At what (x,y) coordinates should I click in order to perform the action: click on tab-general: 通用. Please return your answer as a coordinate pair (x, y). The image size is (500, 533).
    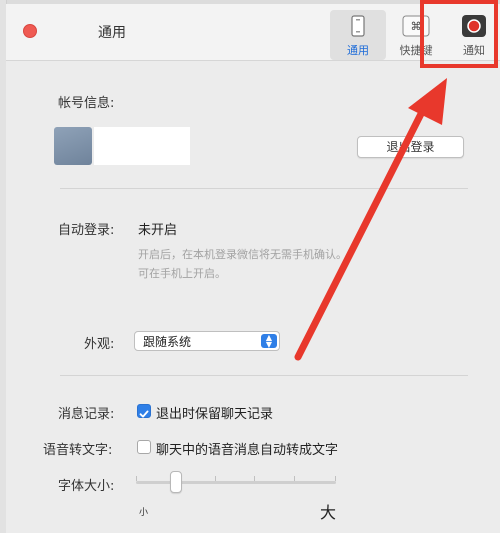
    Looking at the image, I should click on (358, 35).